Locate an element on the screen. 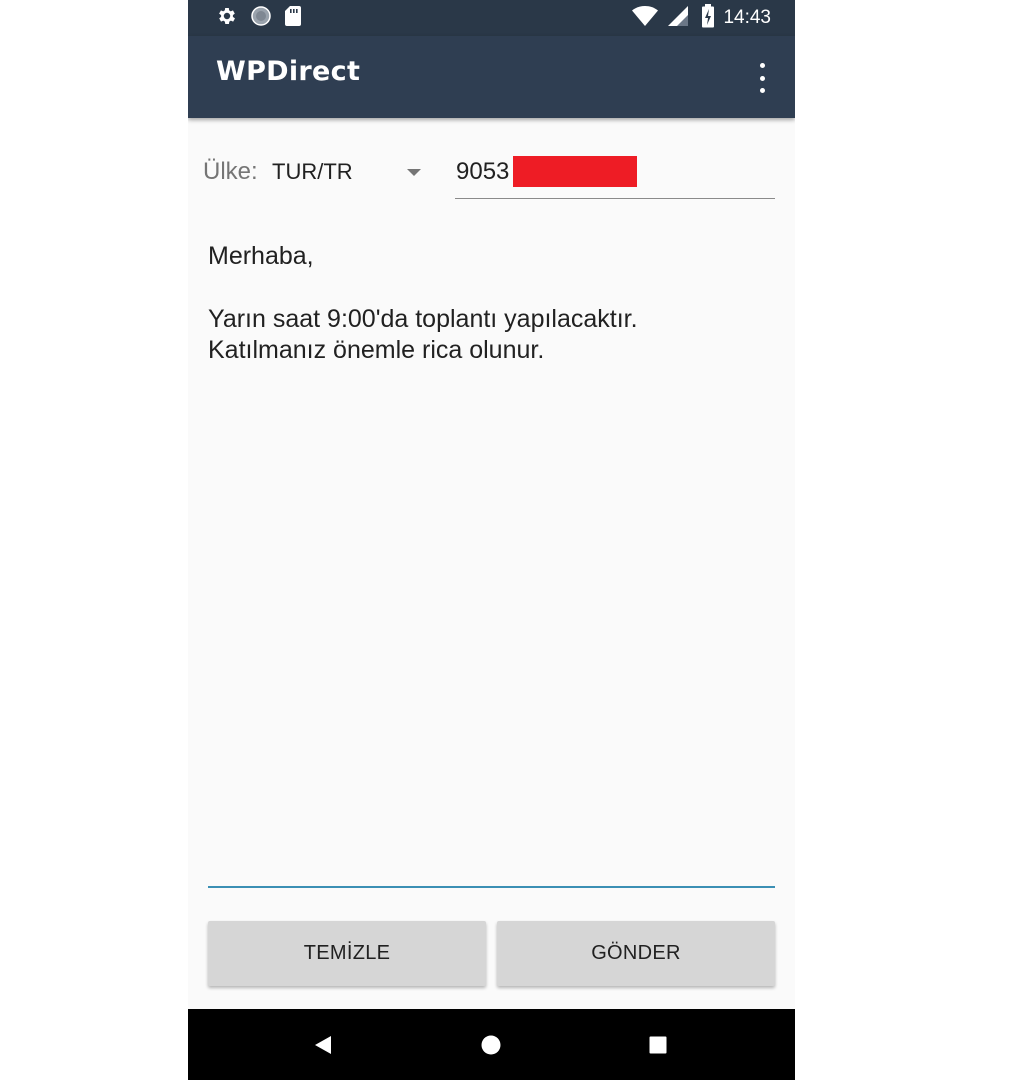 Image resolution: width=1030 pixels, height=1080 pixels. navigation-bar is located at coordinates (491, 1044).